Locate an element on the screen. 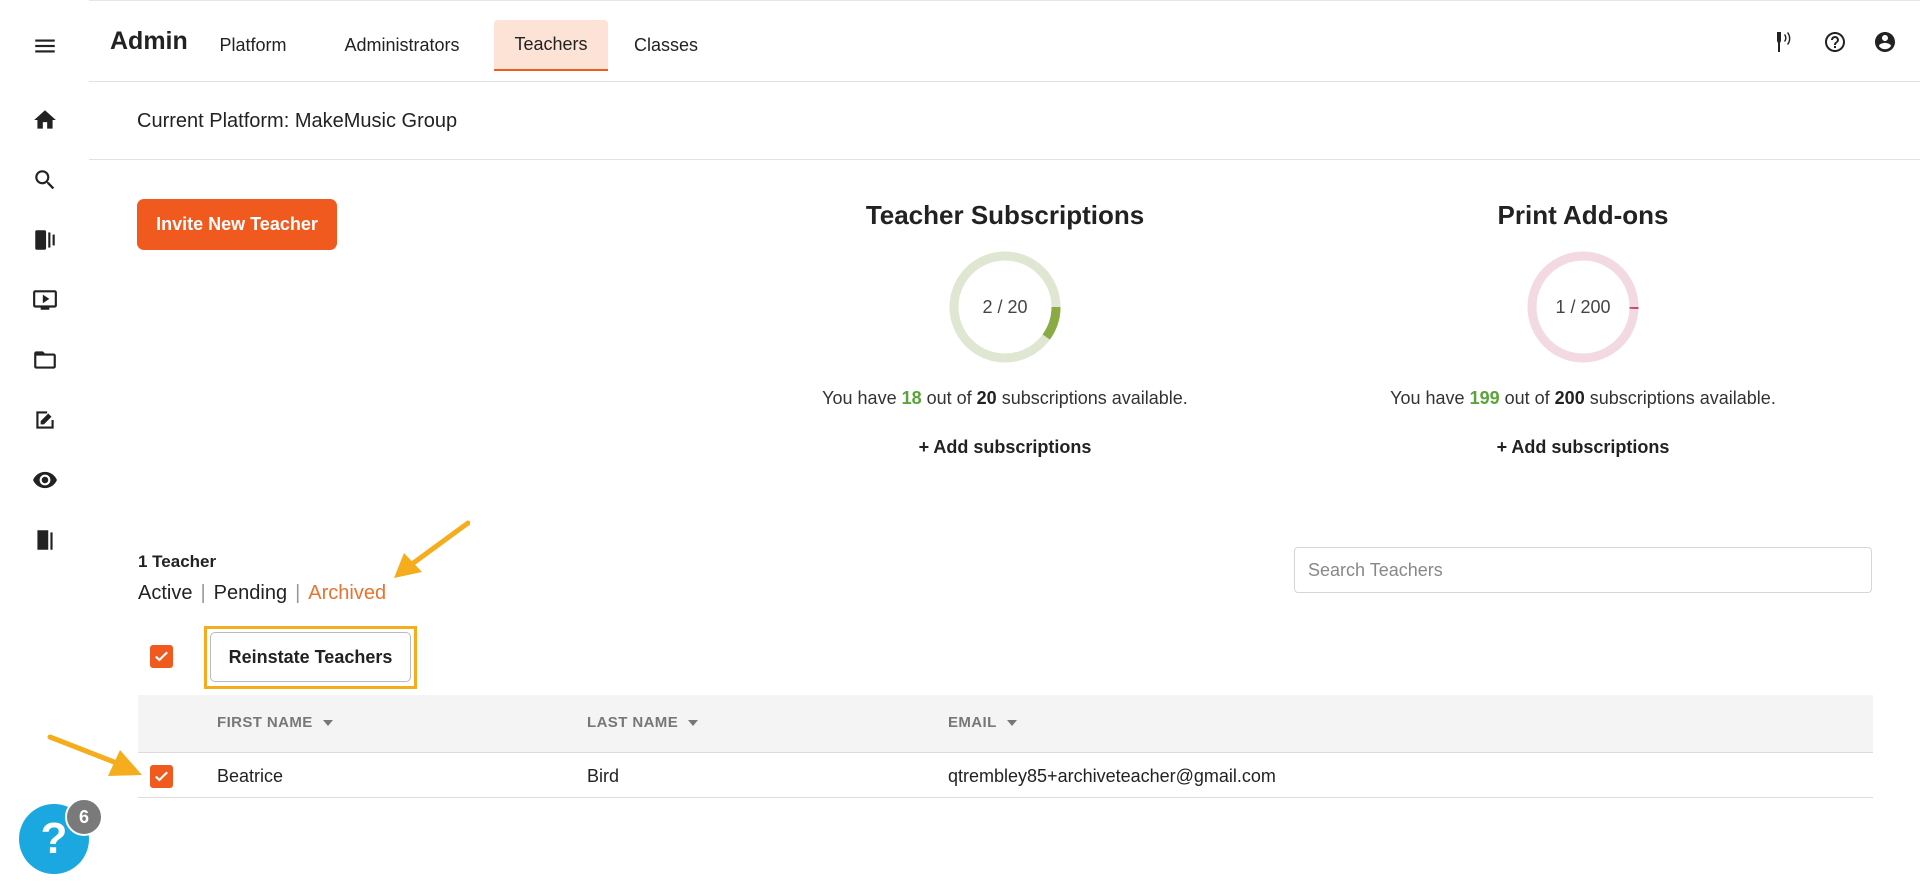 Image resolution: width=1920 pixels, height=892 pixels. print-addons-title: Print Add-ons is located at coordinates (1583, 215).